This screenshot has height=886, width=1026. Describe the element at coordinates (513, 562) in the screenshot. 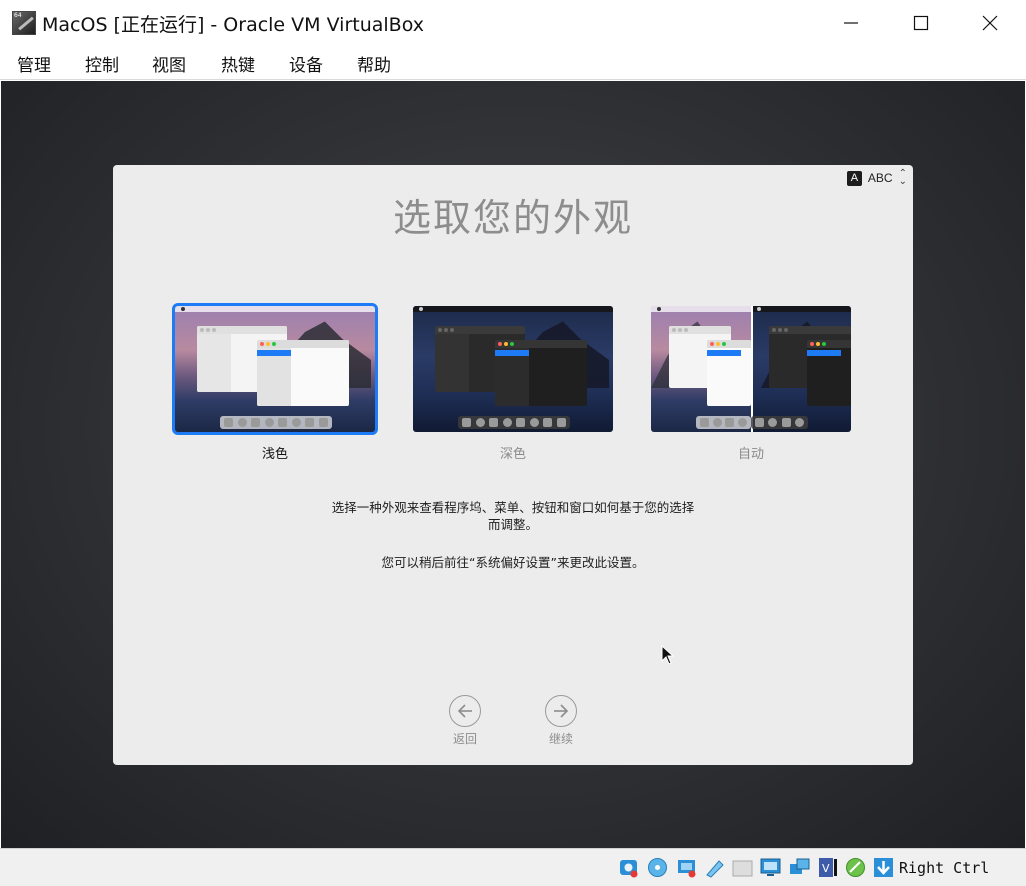

I see `description-note: 您可以稍后前往“系统偏好设置”来更改此设置。` at that location.